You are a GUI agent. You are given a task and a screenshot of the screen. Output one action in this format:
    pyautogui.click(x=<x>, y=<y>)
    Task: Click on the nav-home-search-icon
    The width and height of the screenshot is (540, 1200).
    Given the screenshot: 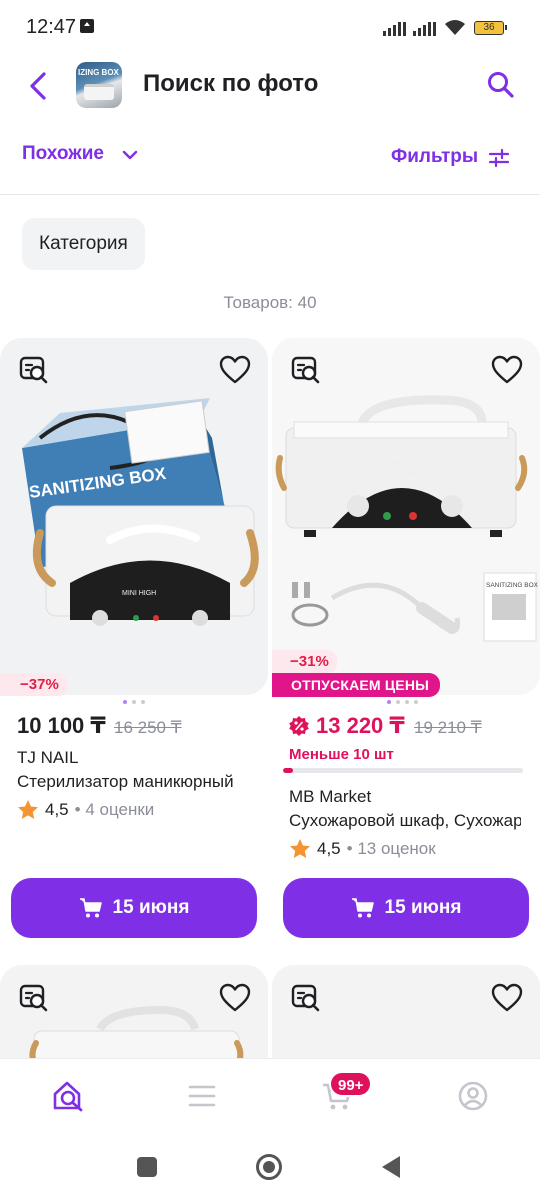 What is the action you would take?
    pyautogui.click(x=68, y=1096)
    